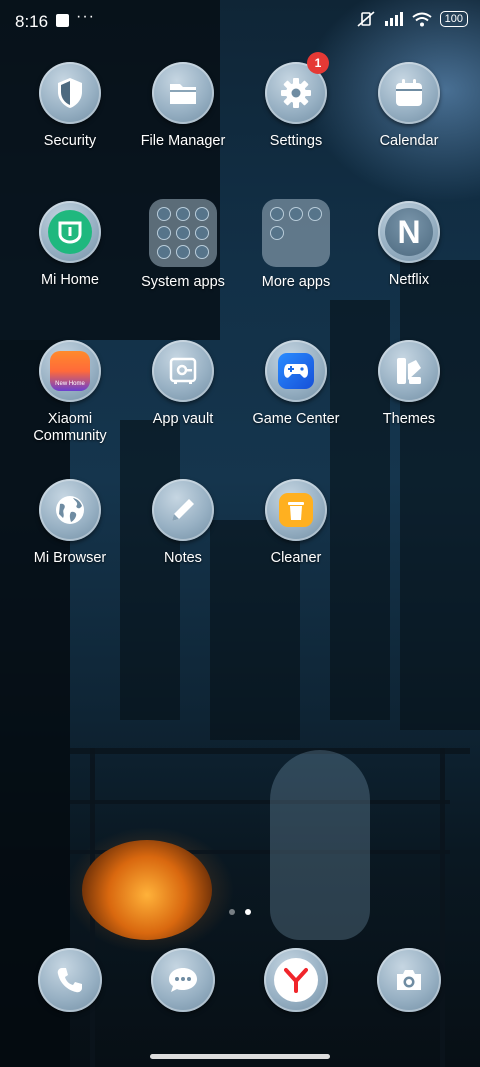 This screenshot has width=480, height=1067. I want to click on app-label: Xiaomi Community, so click(70, 427).